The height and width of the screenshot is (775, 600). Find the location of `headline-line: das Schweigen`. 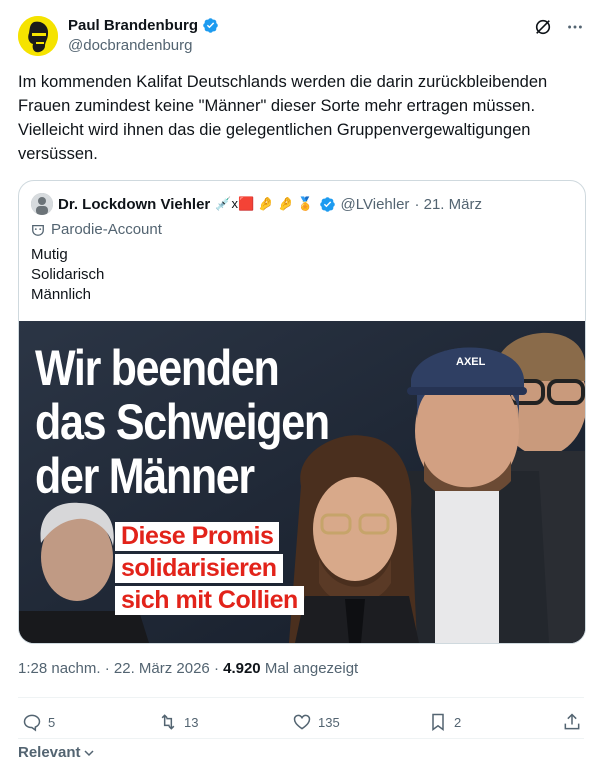

headline-line: das Schweigen is located at coordinates (182, 422).